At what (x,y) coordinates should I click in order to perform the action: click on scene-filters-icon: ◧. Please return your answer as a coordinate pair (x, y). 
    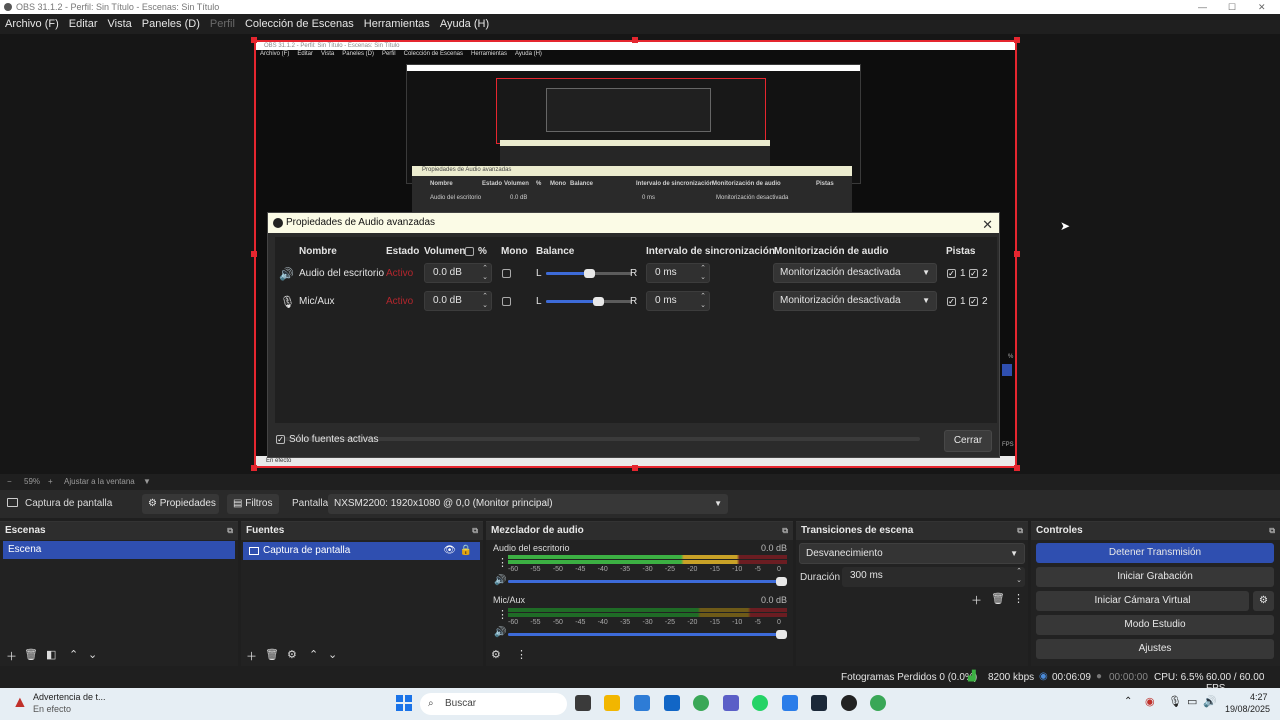
    Looking at the image, I should click on (51, 654).